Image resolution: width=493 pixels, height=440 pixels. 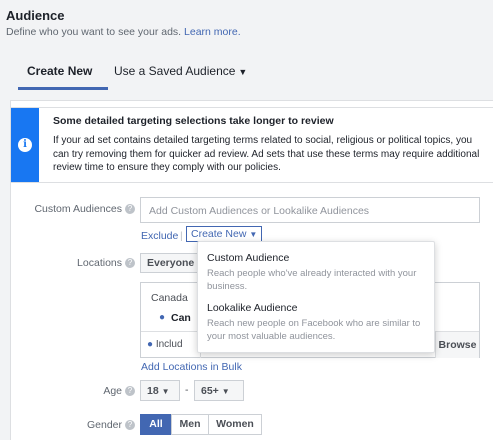 I want to click on gender-all-button: All, so click(x=156, y=424).